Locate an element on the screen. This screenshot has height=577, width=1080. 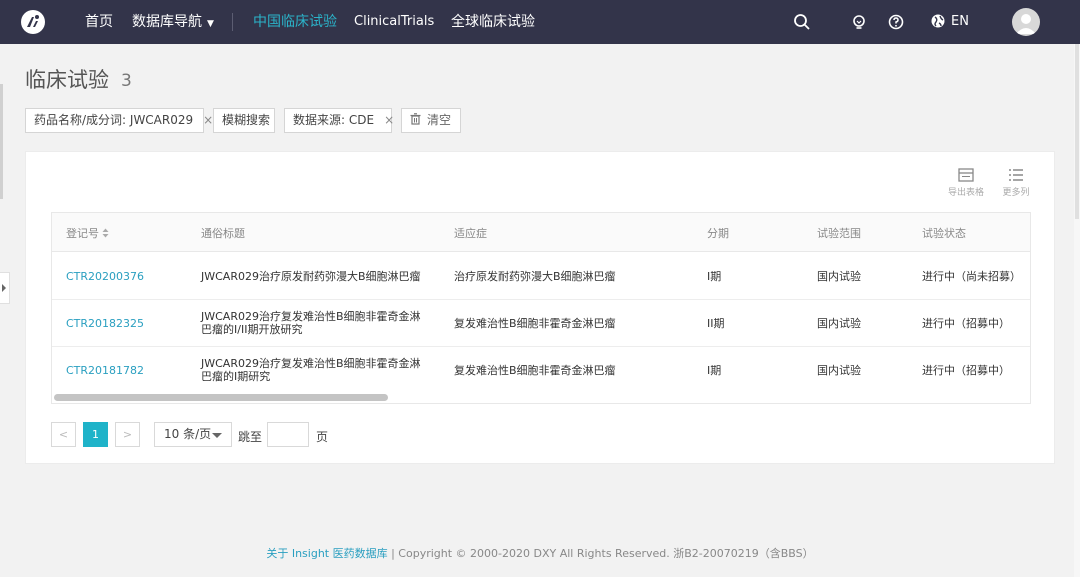
trial-phase: II期 is located at coordinates (716, 323).